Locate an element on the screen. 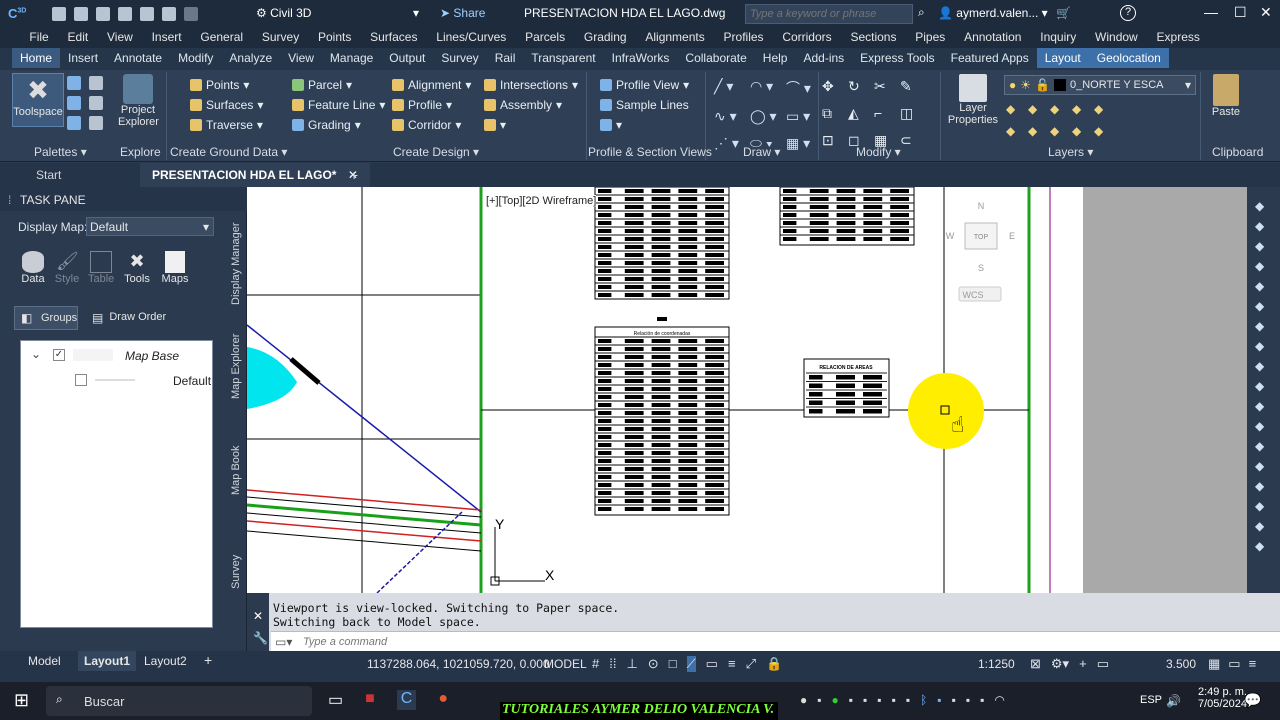  customize-command-icon: 🔧 is located at coordinates (260, 638).